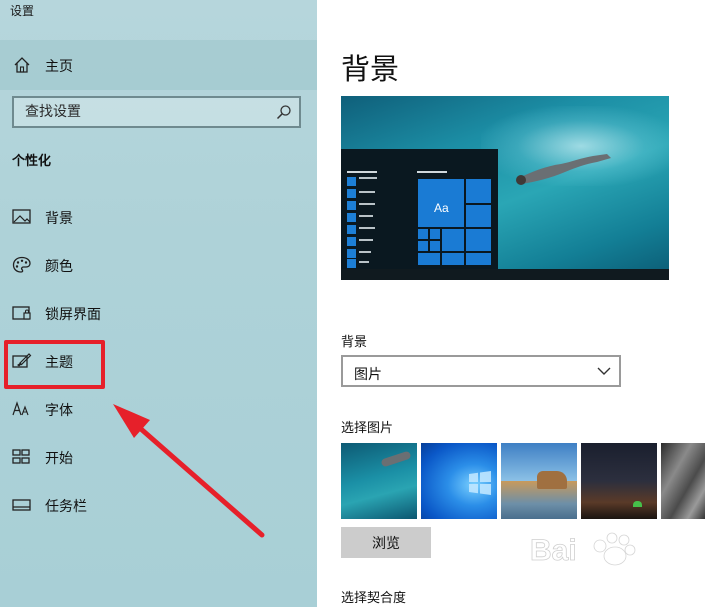 Image resolution: width=705 pixels, height=607 pixels. I want to click on sidebar-item-colors: 颜色, so click(158, 265).